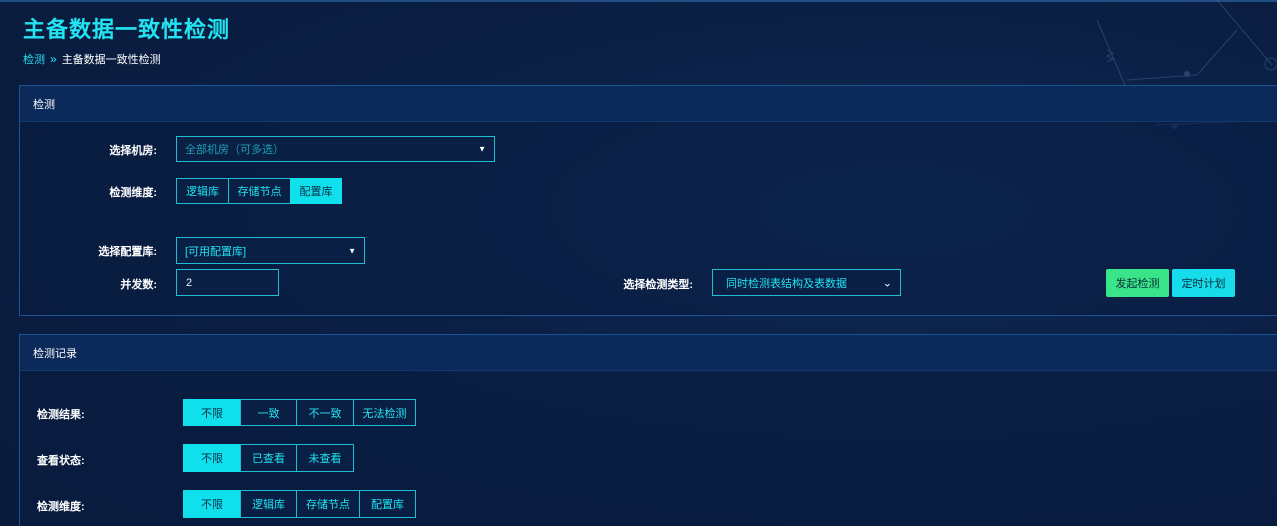 Image resolution: width=1277 pixels, height=526 pixels. What do you see at coordinates (216, 251) in the screenshot?
I see `config-db-value: [可用配置库]` at bounding box center [216, 251].